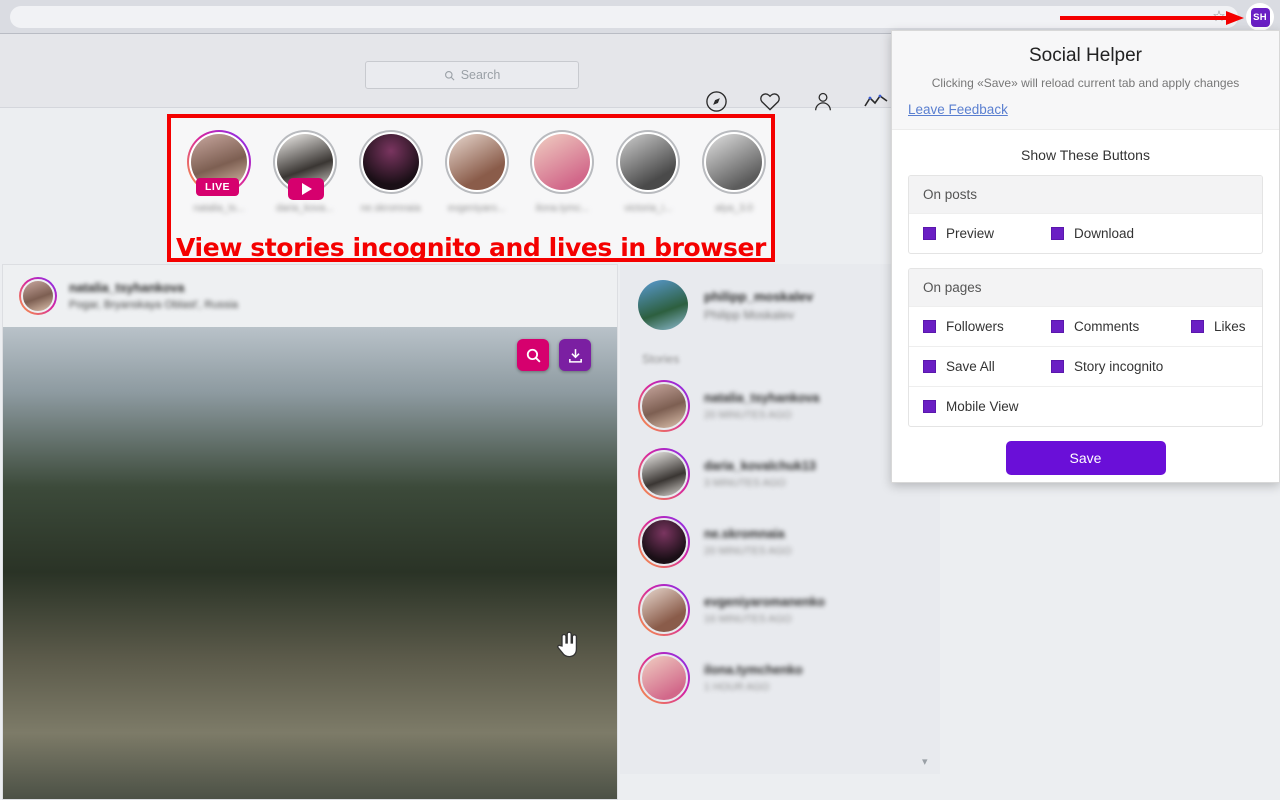  I want to click on story-item: alya_3.0, so click(734, 178).